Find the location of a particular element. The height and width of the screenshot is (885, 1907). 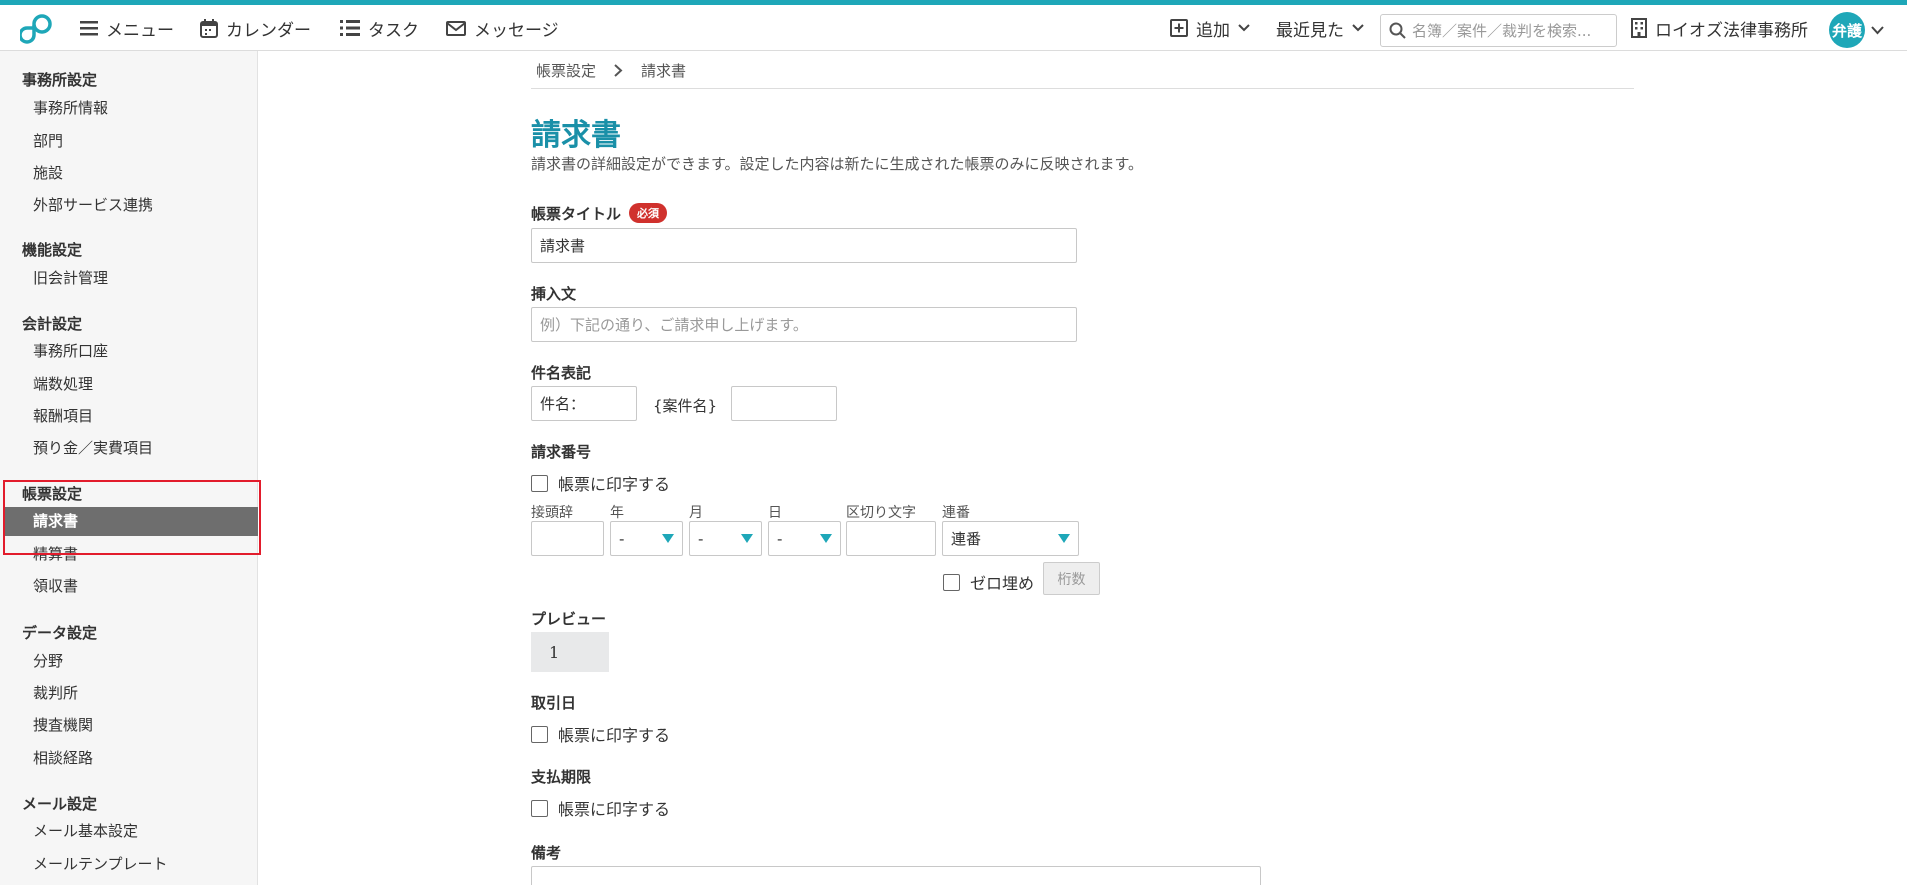

sidebar-item-facilities: 施設 is located at coordinates (48, 172).